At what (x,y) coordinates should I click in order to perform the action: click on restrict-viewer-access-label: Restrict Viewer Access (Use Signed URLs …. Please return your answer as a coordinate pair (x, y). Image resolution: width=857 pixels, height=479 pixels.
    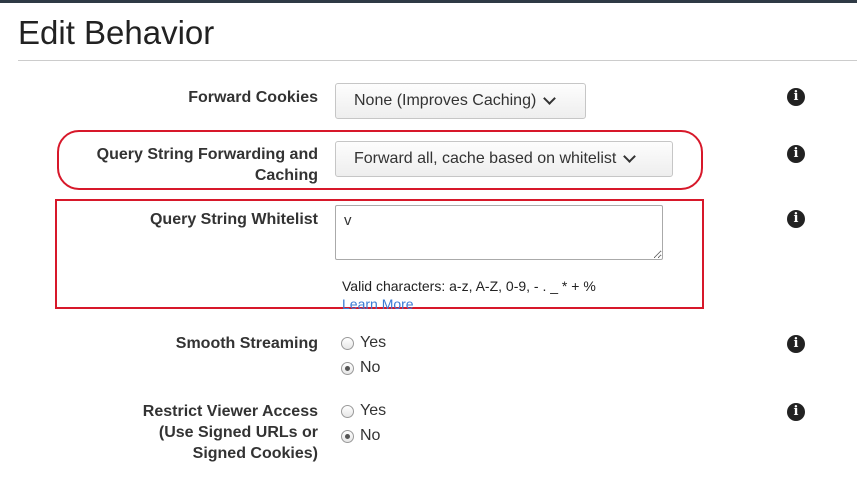
    Looking at the image, I should click on (230, 432).